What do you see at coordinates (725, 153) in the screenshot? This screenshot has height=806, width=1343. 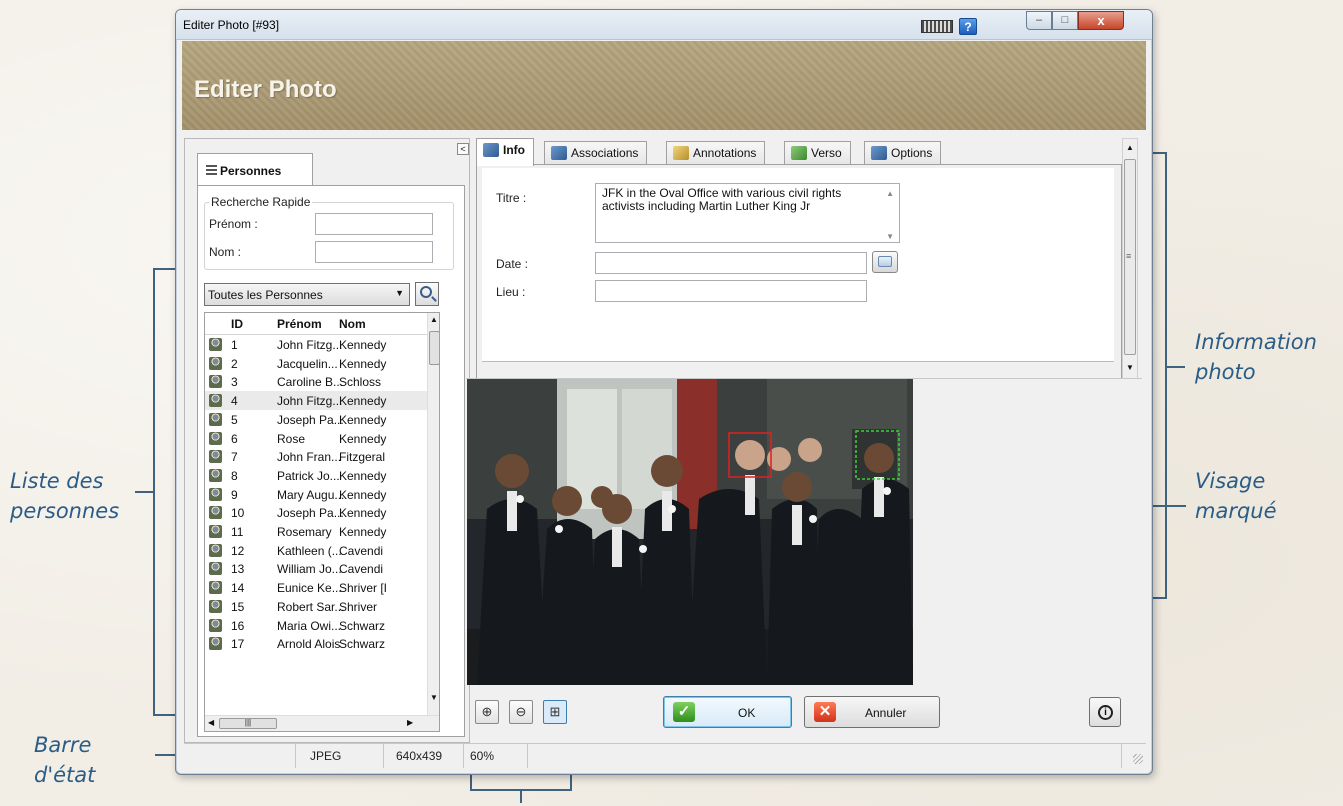 I see `tab-label: Annotations` at bounding box center [725, 153].